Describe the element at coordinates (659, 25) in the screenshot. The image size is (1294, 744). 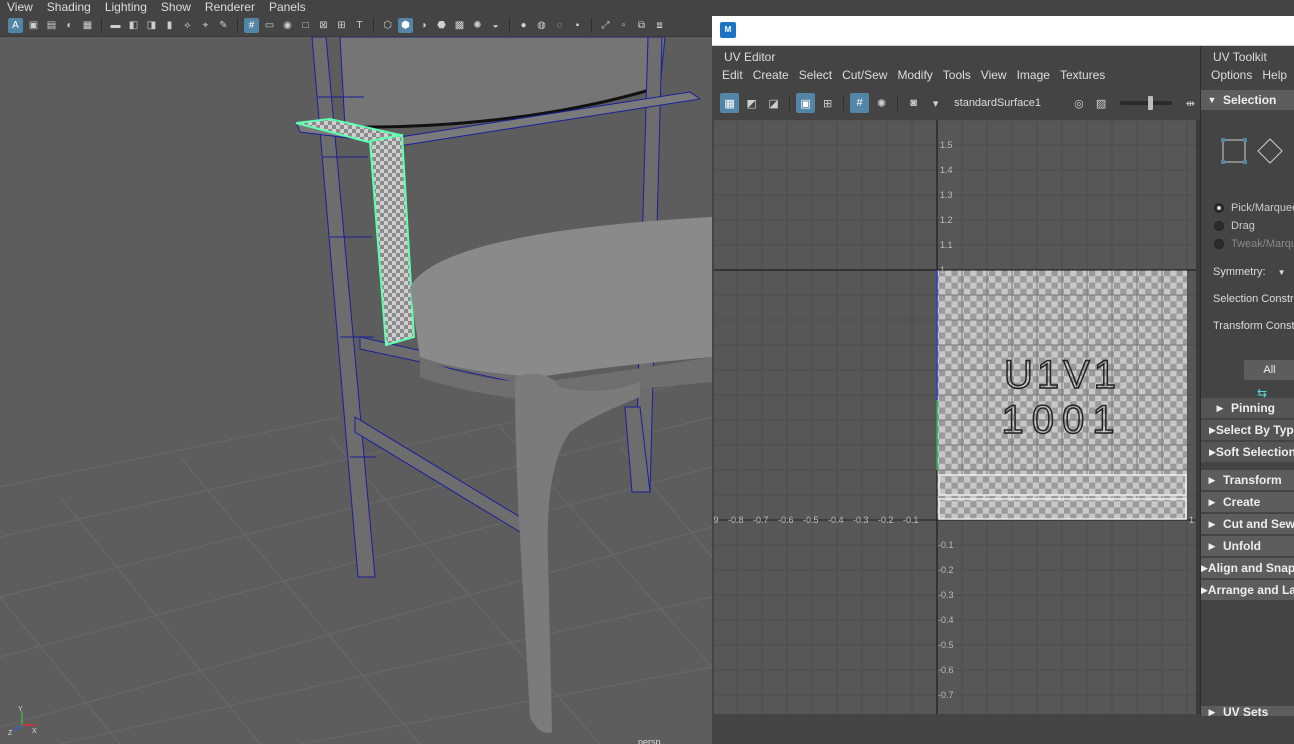
I see `color-management-icon: ⧈` at that location.